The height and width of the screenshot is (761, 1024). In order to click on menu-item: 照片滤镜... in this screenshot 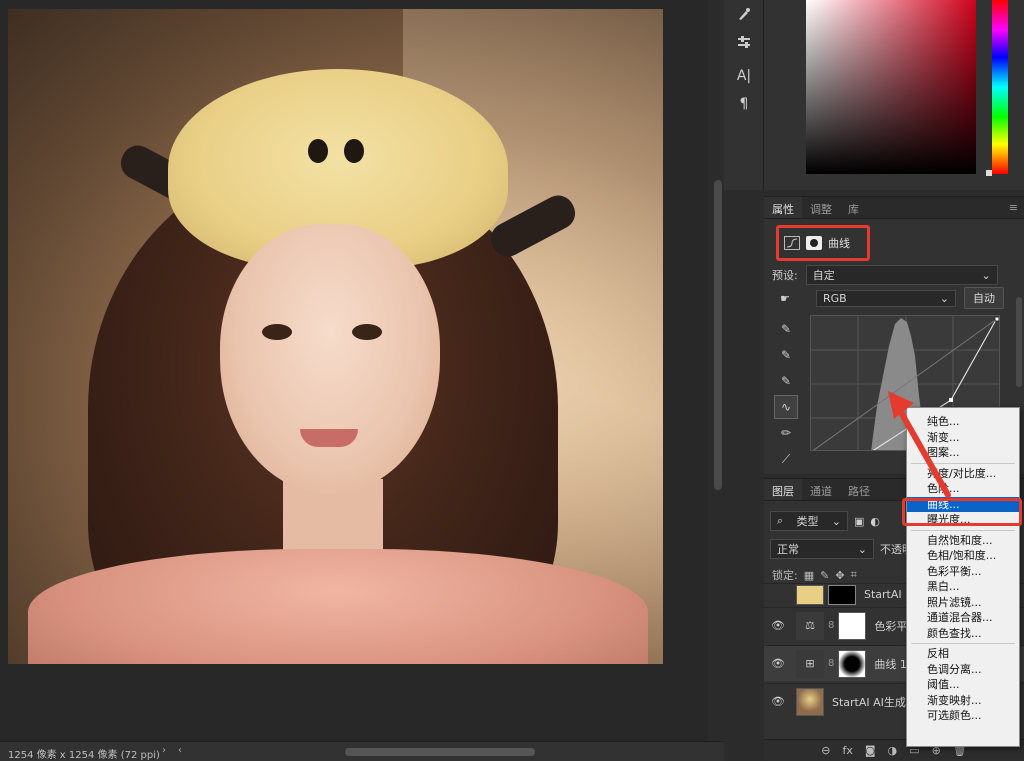, I will do `click(963, 603)`.